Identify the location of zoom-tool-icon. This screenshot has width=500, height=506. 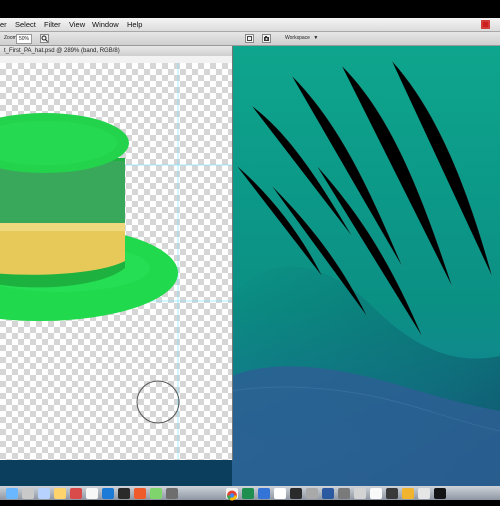
(44, 38).